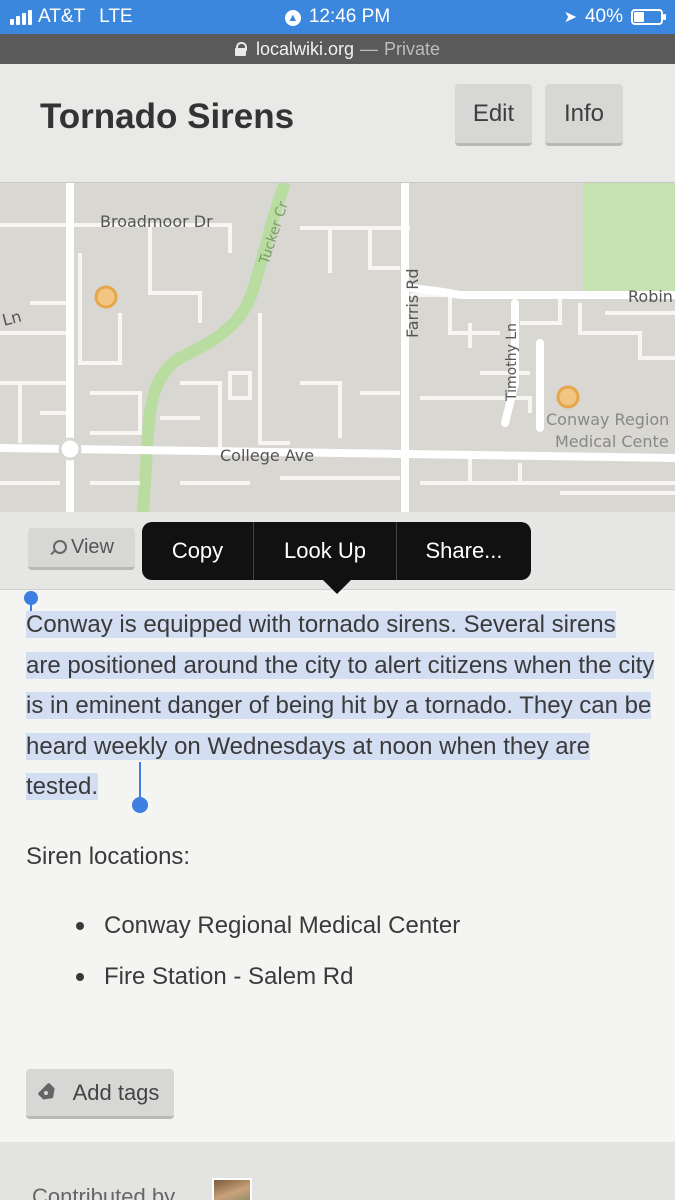  What do you see at coordinates (197, 551) in the screenshot?
I see `copy-menu-item: Copy` at bounding box center [197, 551].